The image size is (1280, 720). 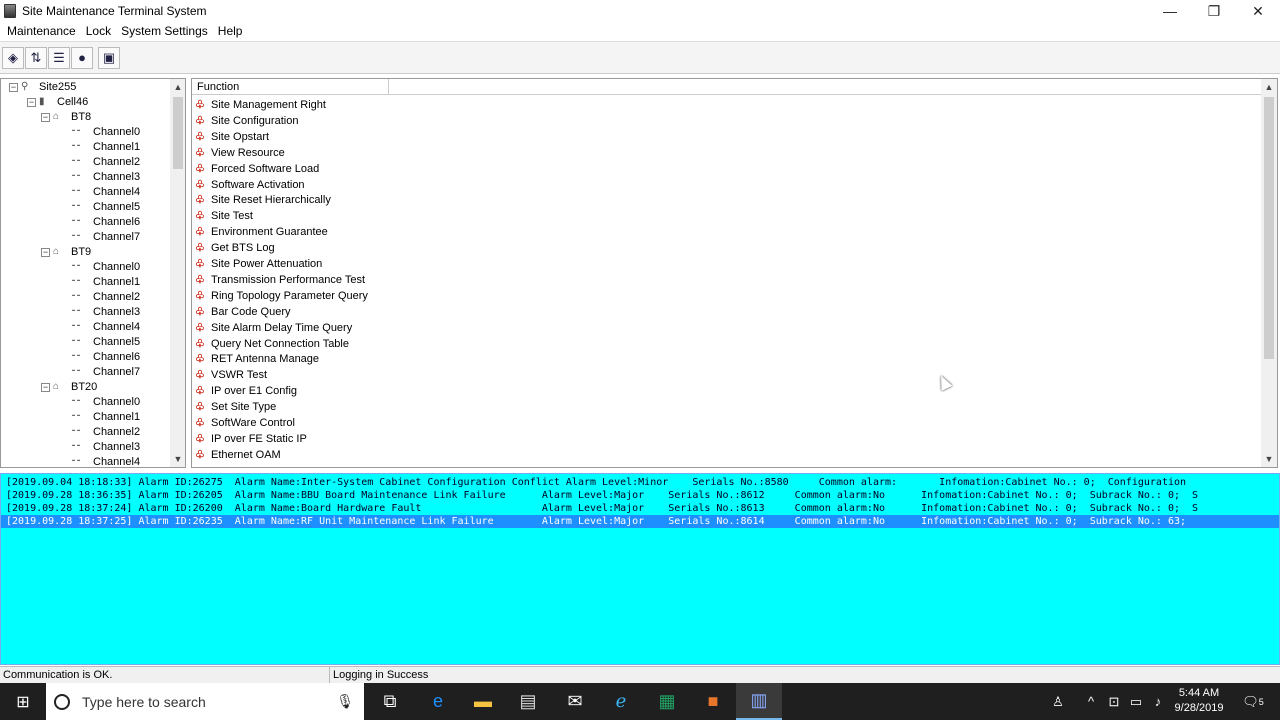 What do you see at coordinates (246, 121) in the screenshot?
I see `function-item: ♧ Site Configuration` at bounding box center [246, 121].